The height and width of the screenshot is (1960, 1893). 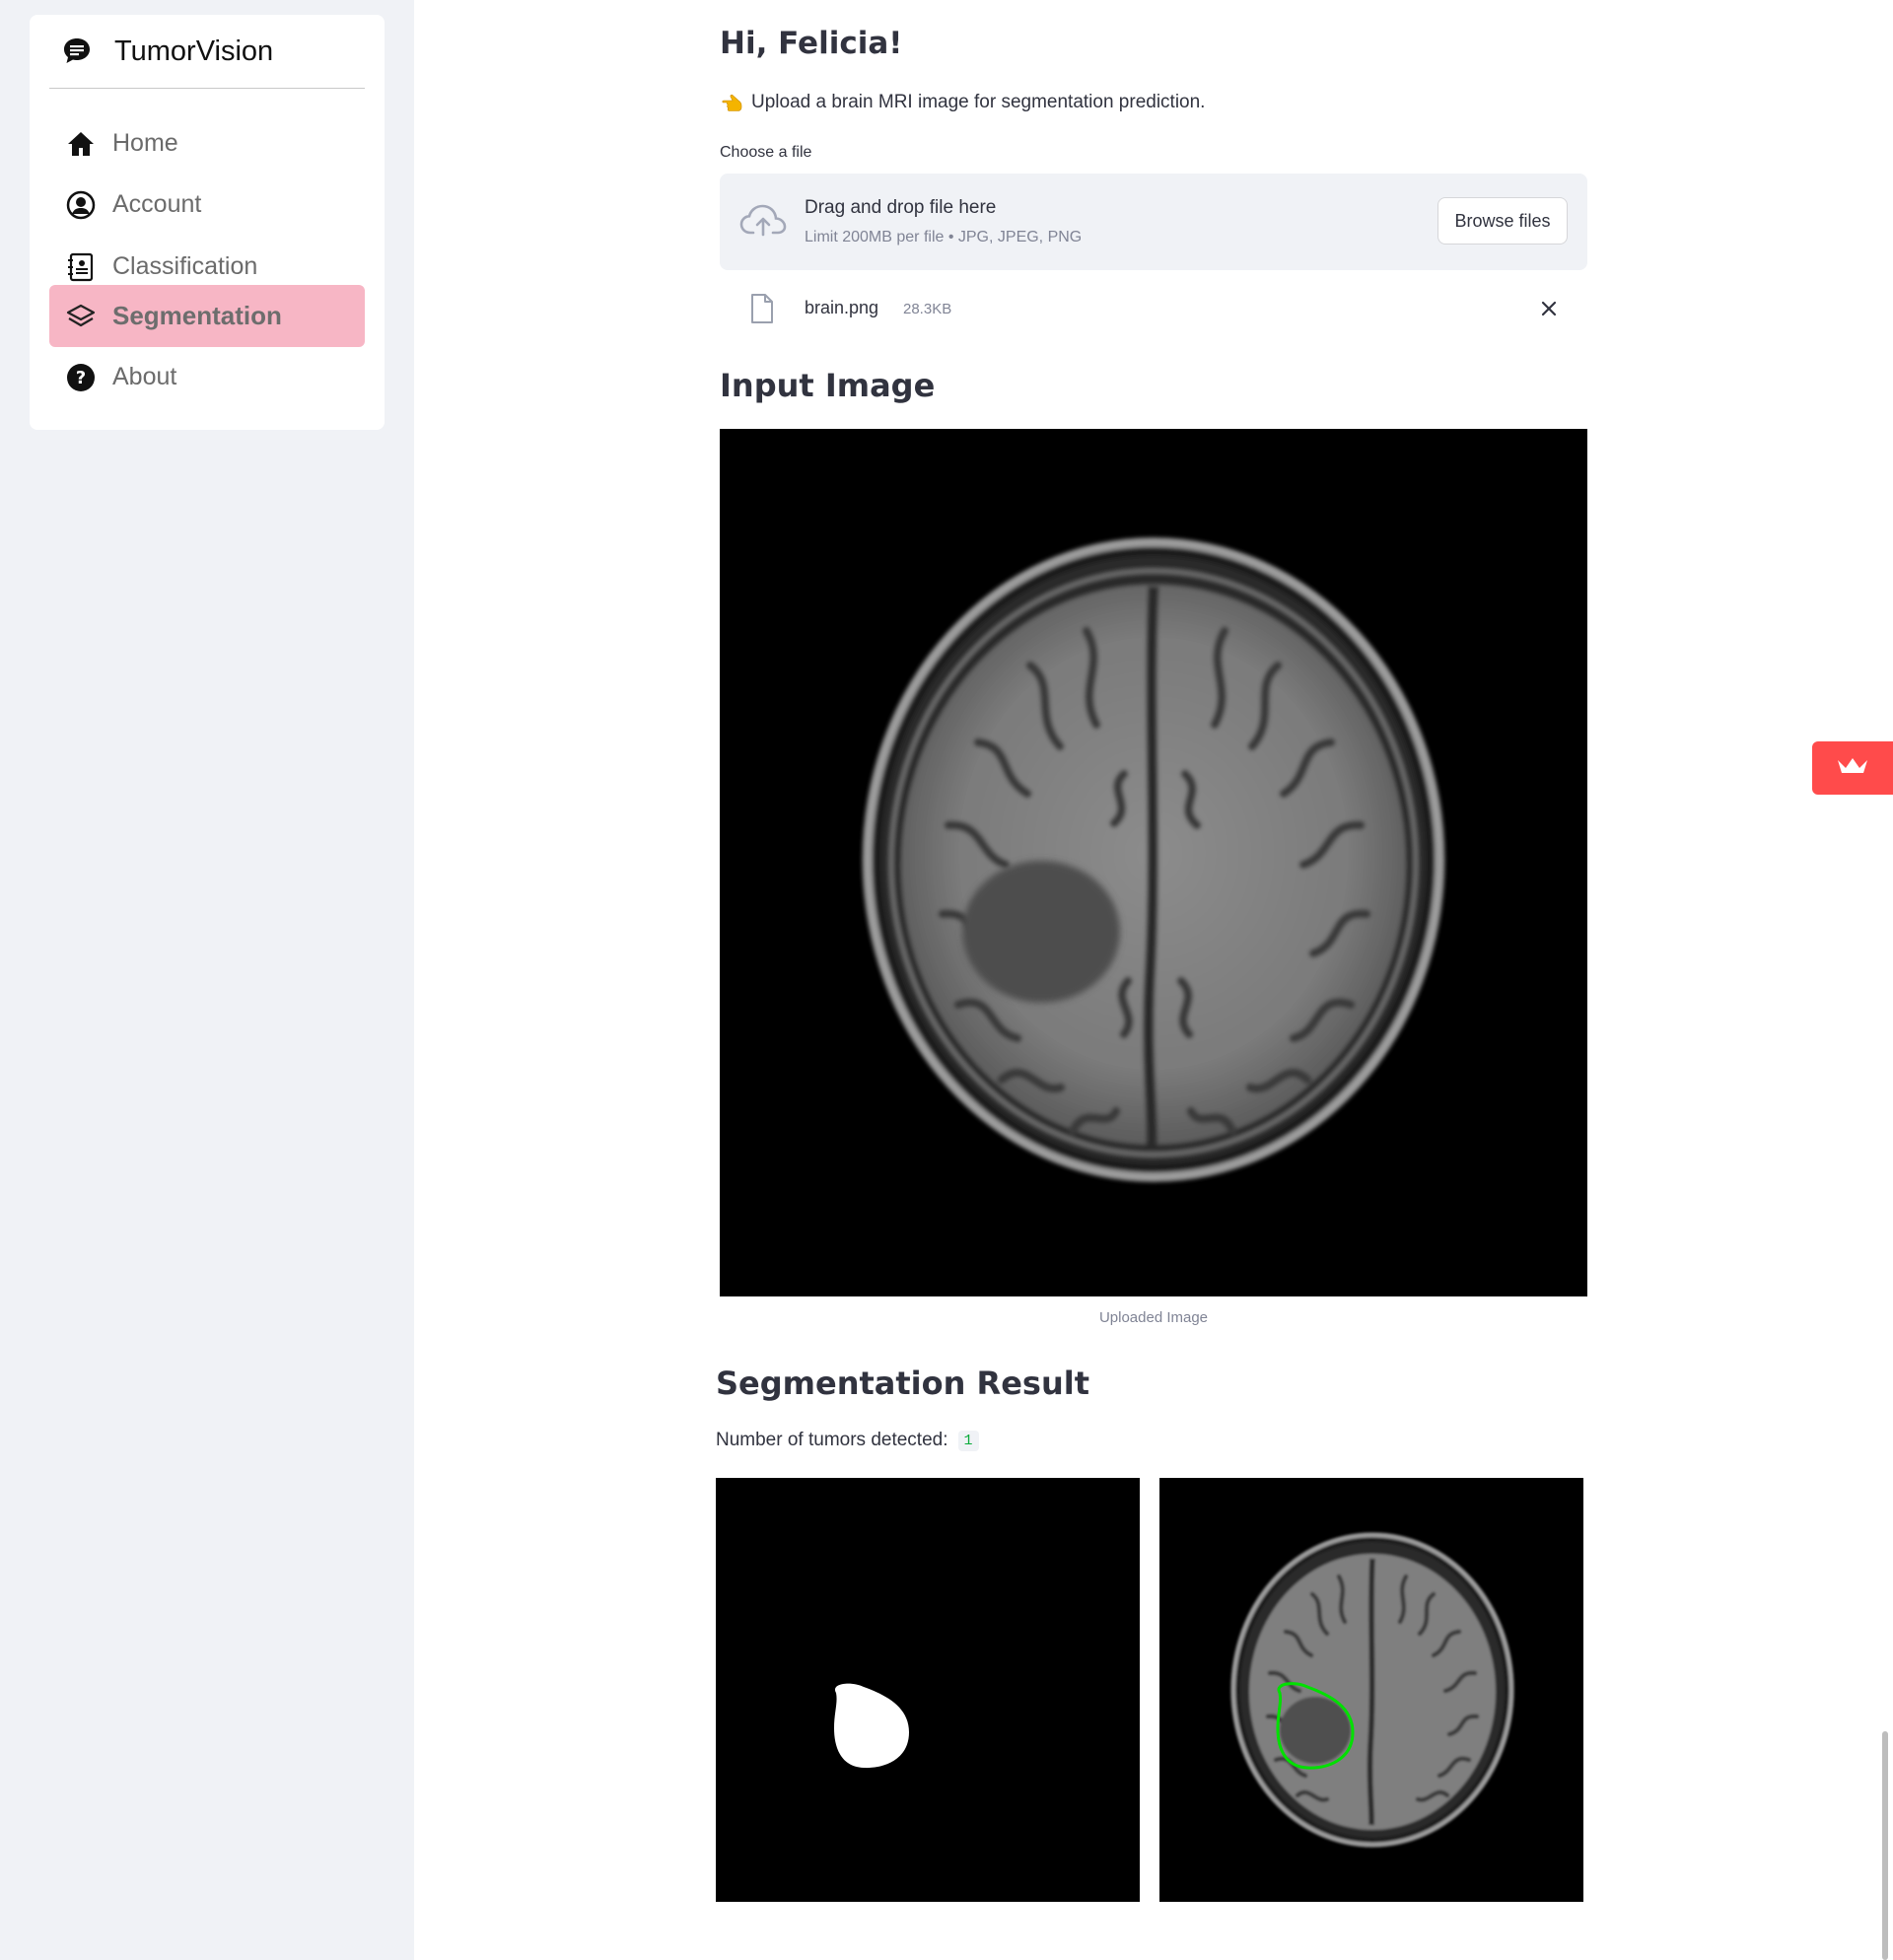 What do you see at coordinates (811, 43) in the screenshot?
I see `page-title: Hi, Felicia!` at bounding box center [811, 43].